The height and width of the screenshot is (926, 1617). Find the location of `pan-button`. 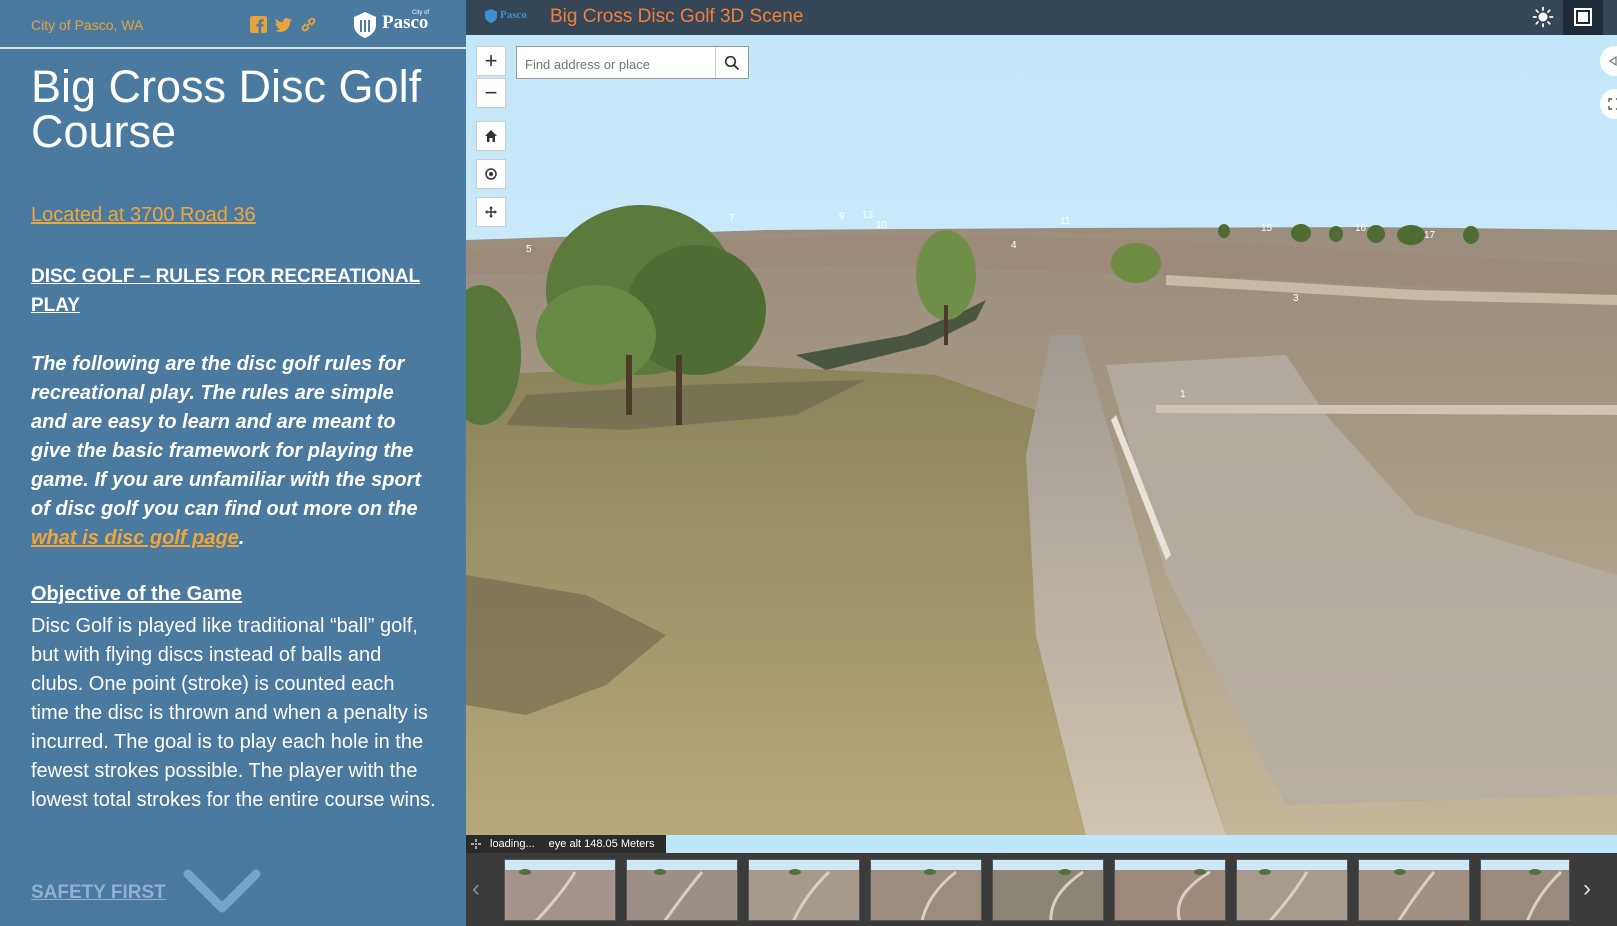

pan-button is located at coordinates (491, 212).